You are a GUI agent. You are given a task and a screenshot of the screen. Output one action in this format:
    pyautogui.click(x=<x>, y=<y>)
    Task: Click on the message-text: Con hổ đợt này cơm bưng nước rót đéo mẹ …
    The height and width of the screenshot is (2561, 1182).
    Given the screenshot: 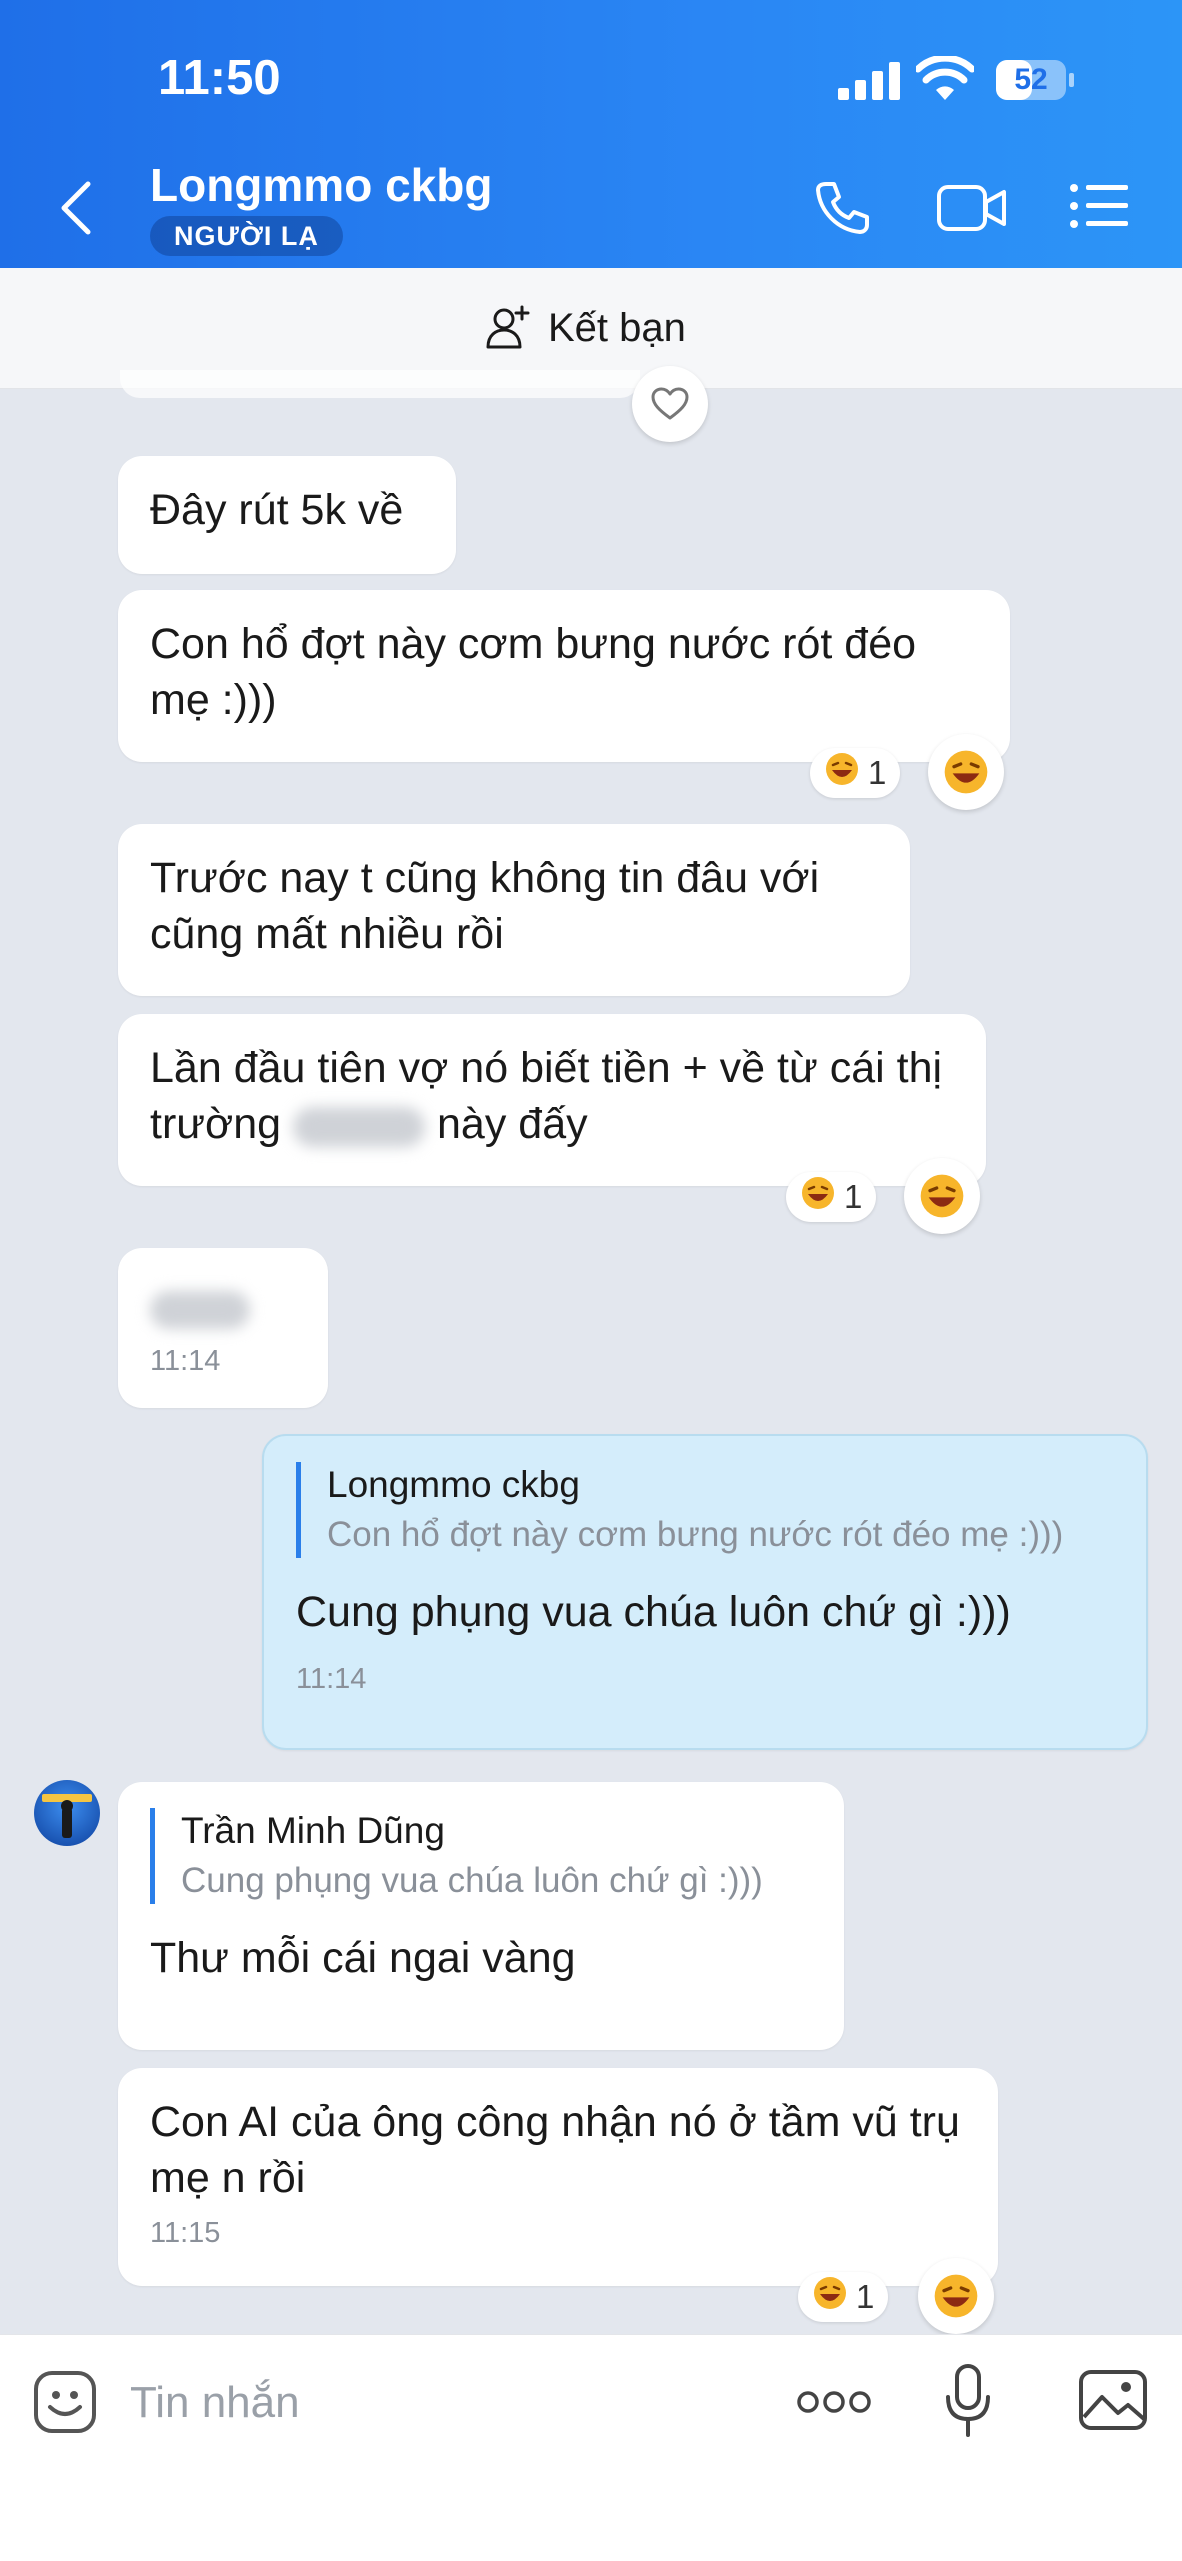 What is the action you would take?
    pyautogui.click(x=533, y=672)
    